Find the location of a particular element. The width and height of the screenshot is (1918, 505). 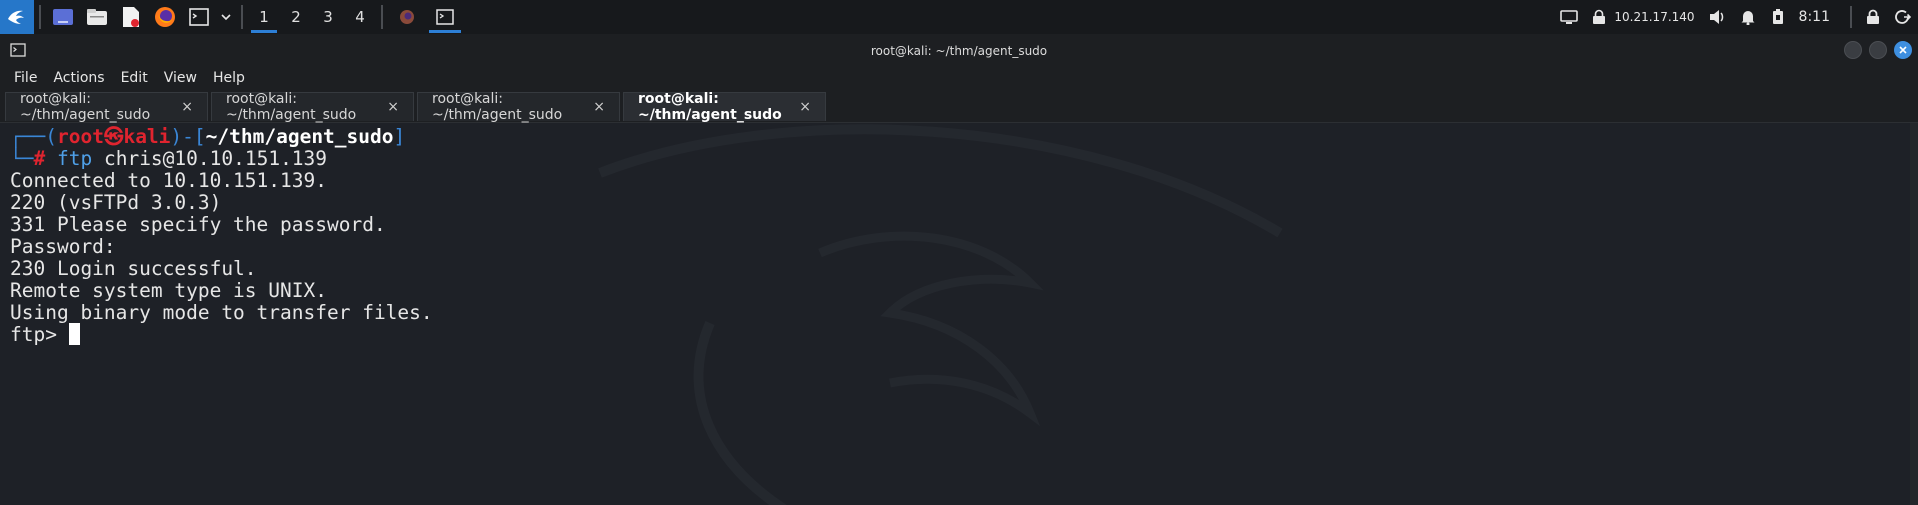

volume-icon is located at coordinates (1718, 17).